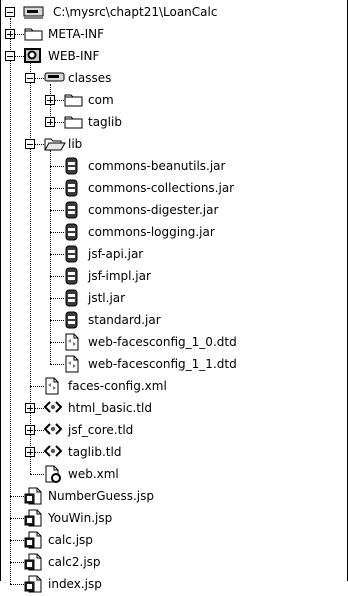  I want to click on tree-item-commons-beanutils-jar: commons-beanutils.jar, so click(174, 166).